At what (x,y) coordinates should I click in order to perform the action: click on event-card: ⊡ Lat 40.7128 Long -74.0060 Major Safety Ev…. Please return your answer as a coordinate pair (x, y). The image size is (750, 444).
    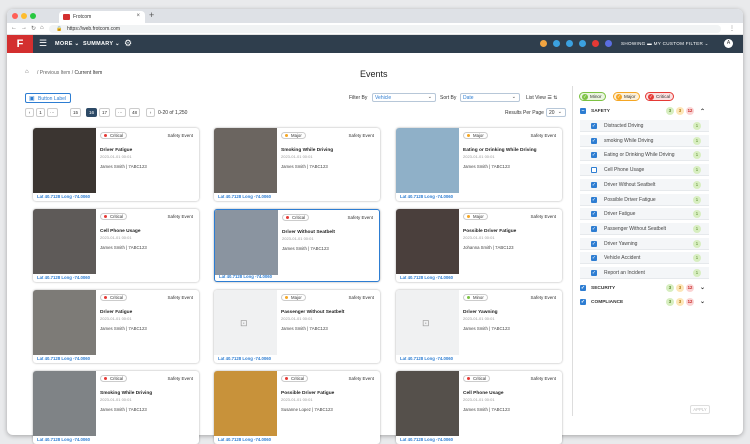
    Looking at the image, I should click on (297, 326).